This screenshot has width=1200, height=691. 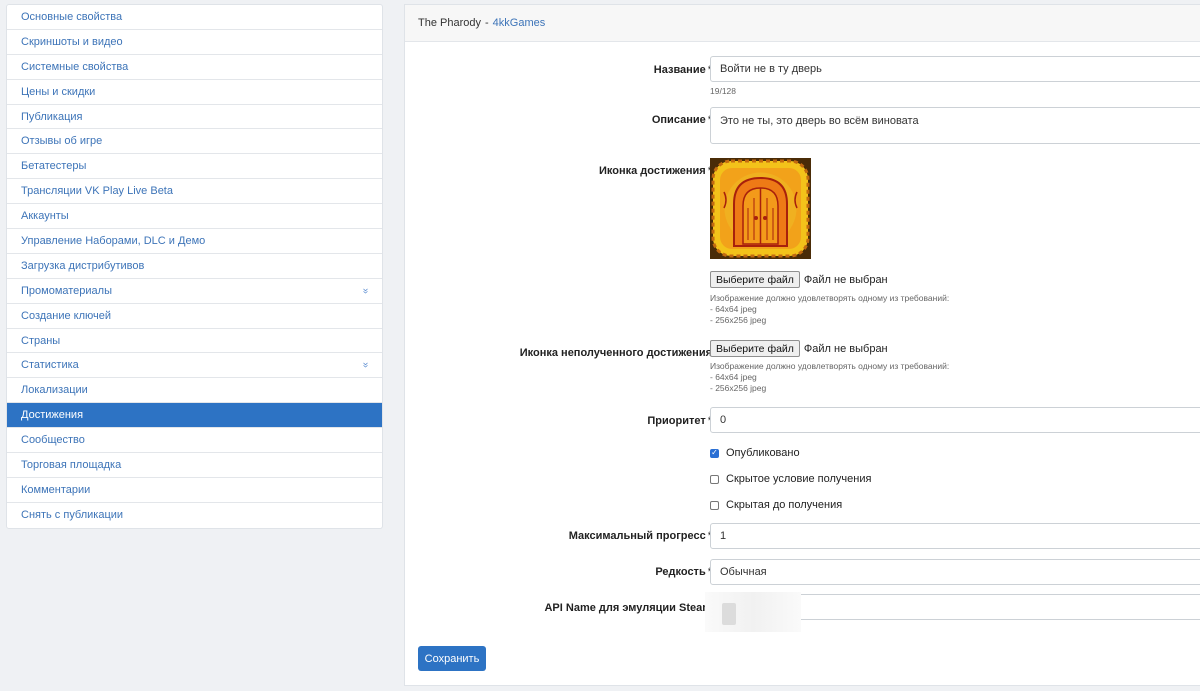 What do you see at coordinates (66, 290) in the screenshot?
I see `sidebar-item-label: Промоматериалы` at bounding box center [66, 290].